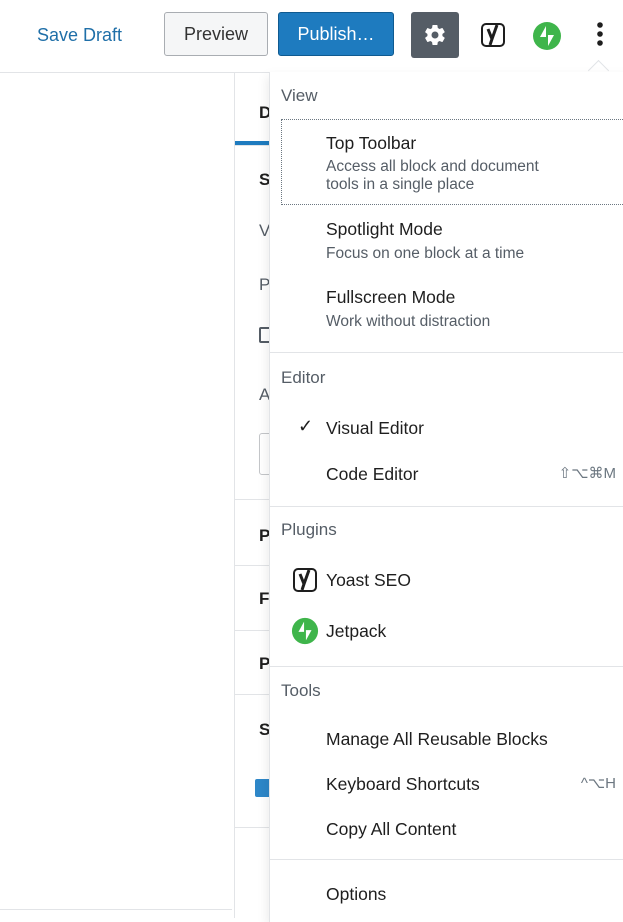 This screenshot has width=623, height=922. What do you see at coordinates (400, 184) in the screenshot?
I see `menu-item-top-toolbar-desc: tools in a single place` at bounding box center [400, 184].